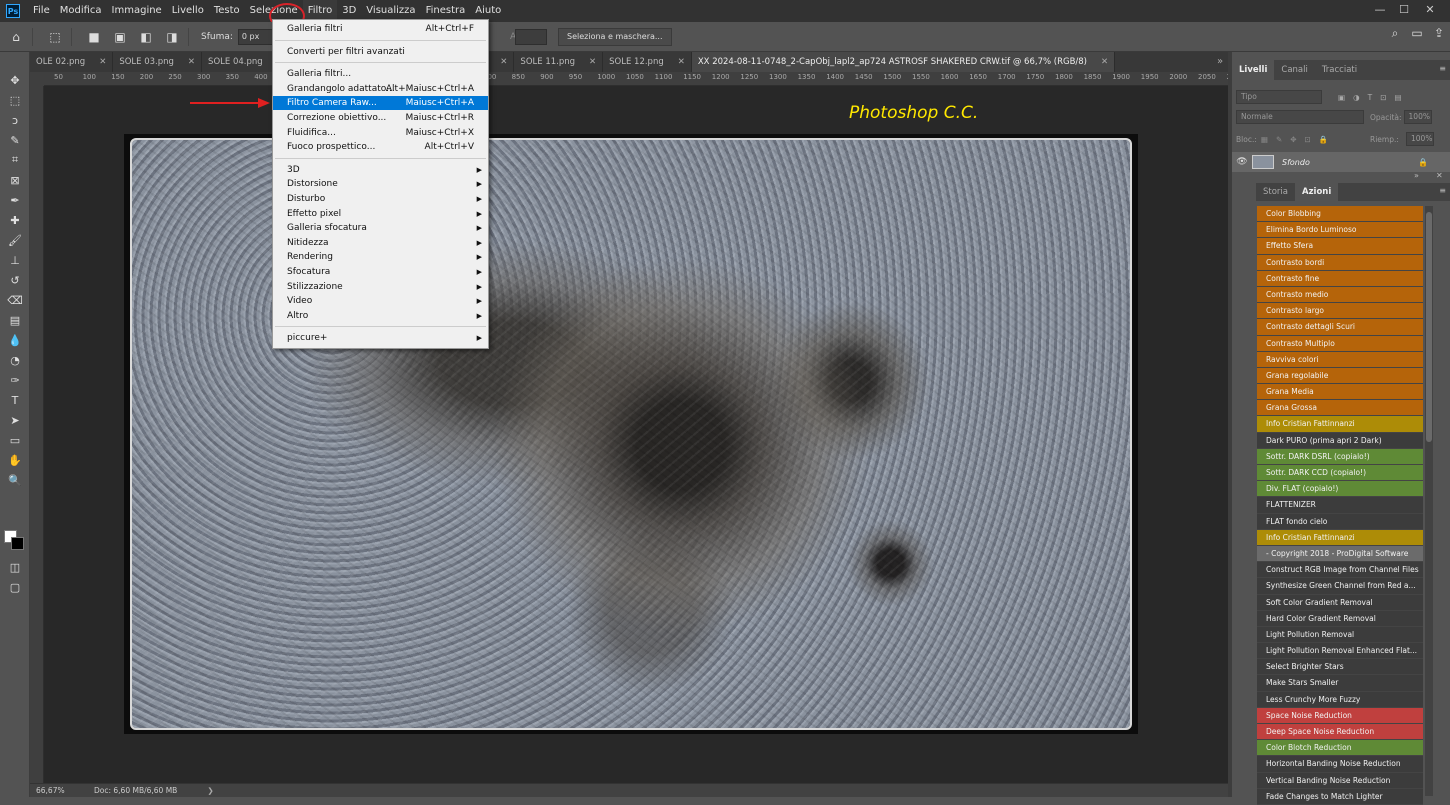  What do you see at coordinates (15, 80) in the screenshot?
I see `move-icon: ✥` at bounding box center [15, 80].